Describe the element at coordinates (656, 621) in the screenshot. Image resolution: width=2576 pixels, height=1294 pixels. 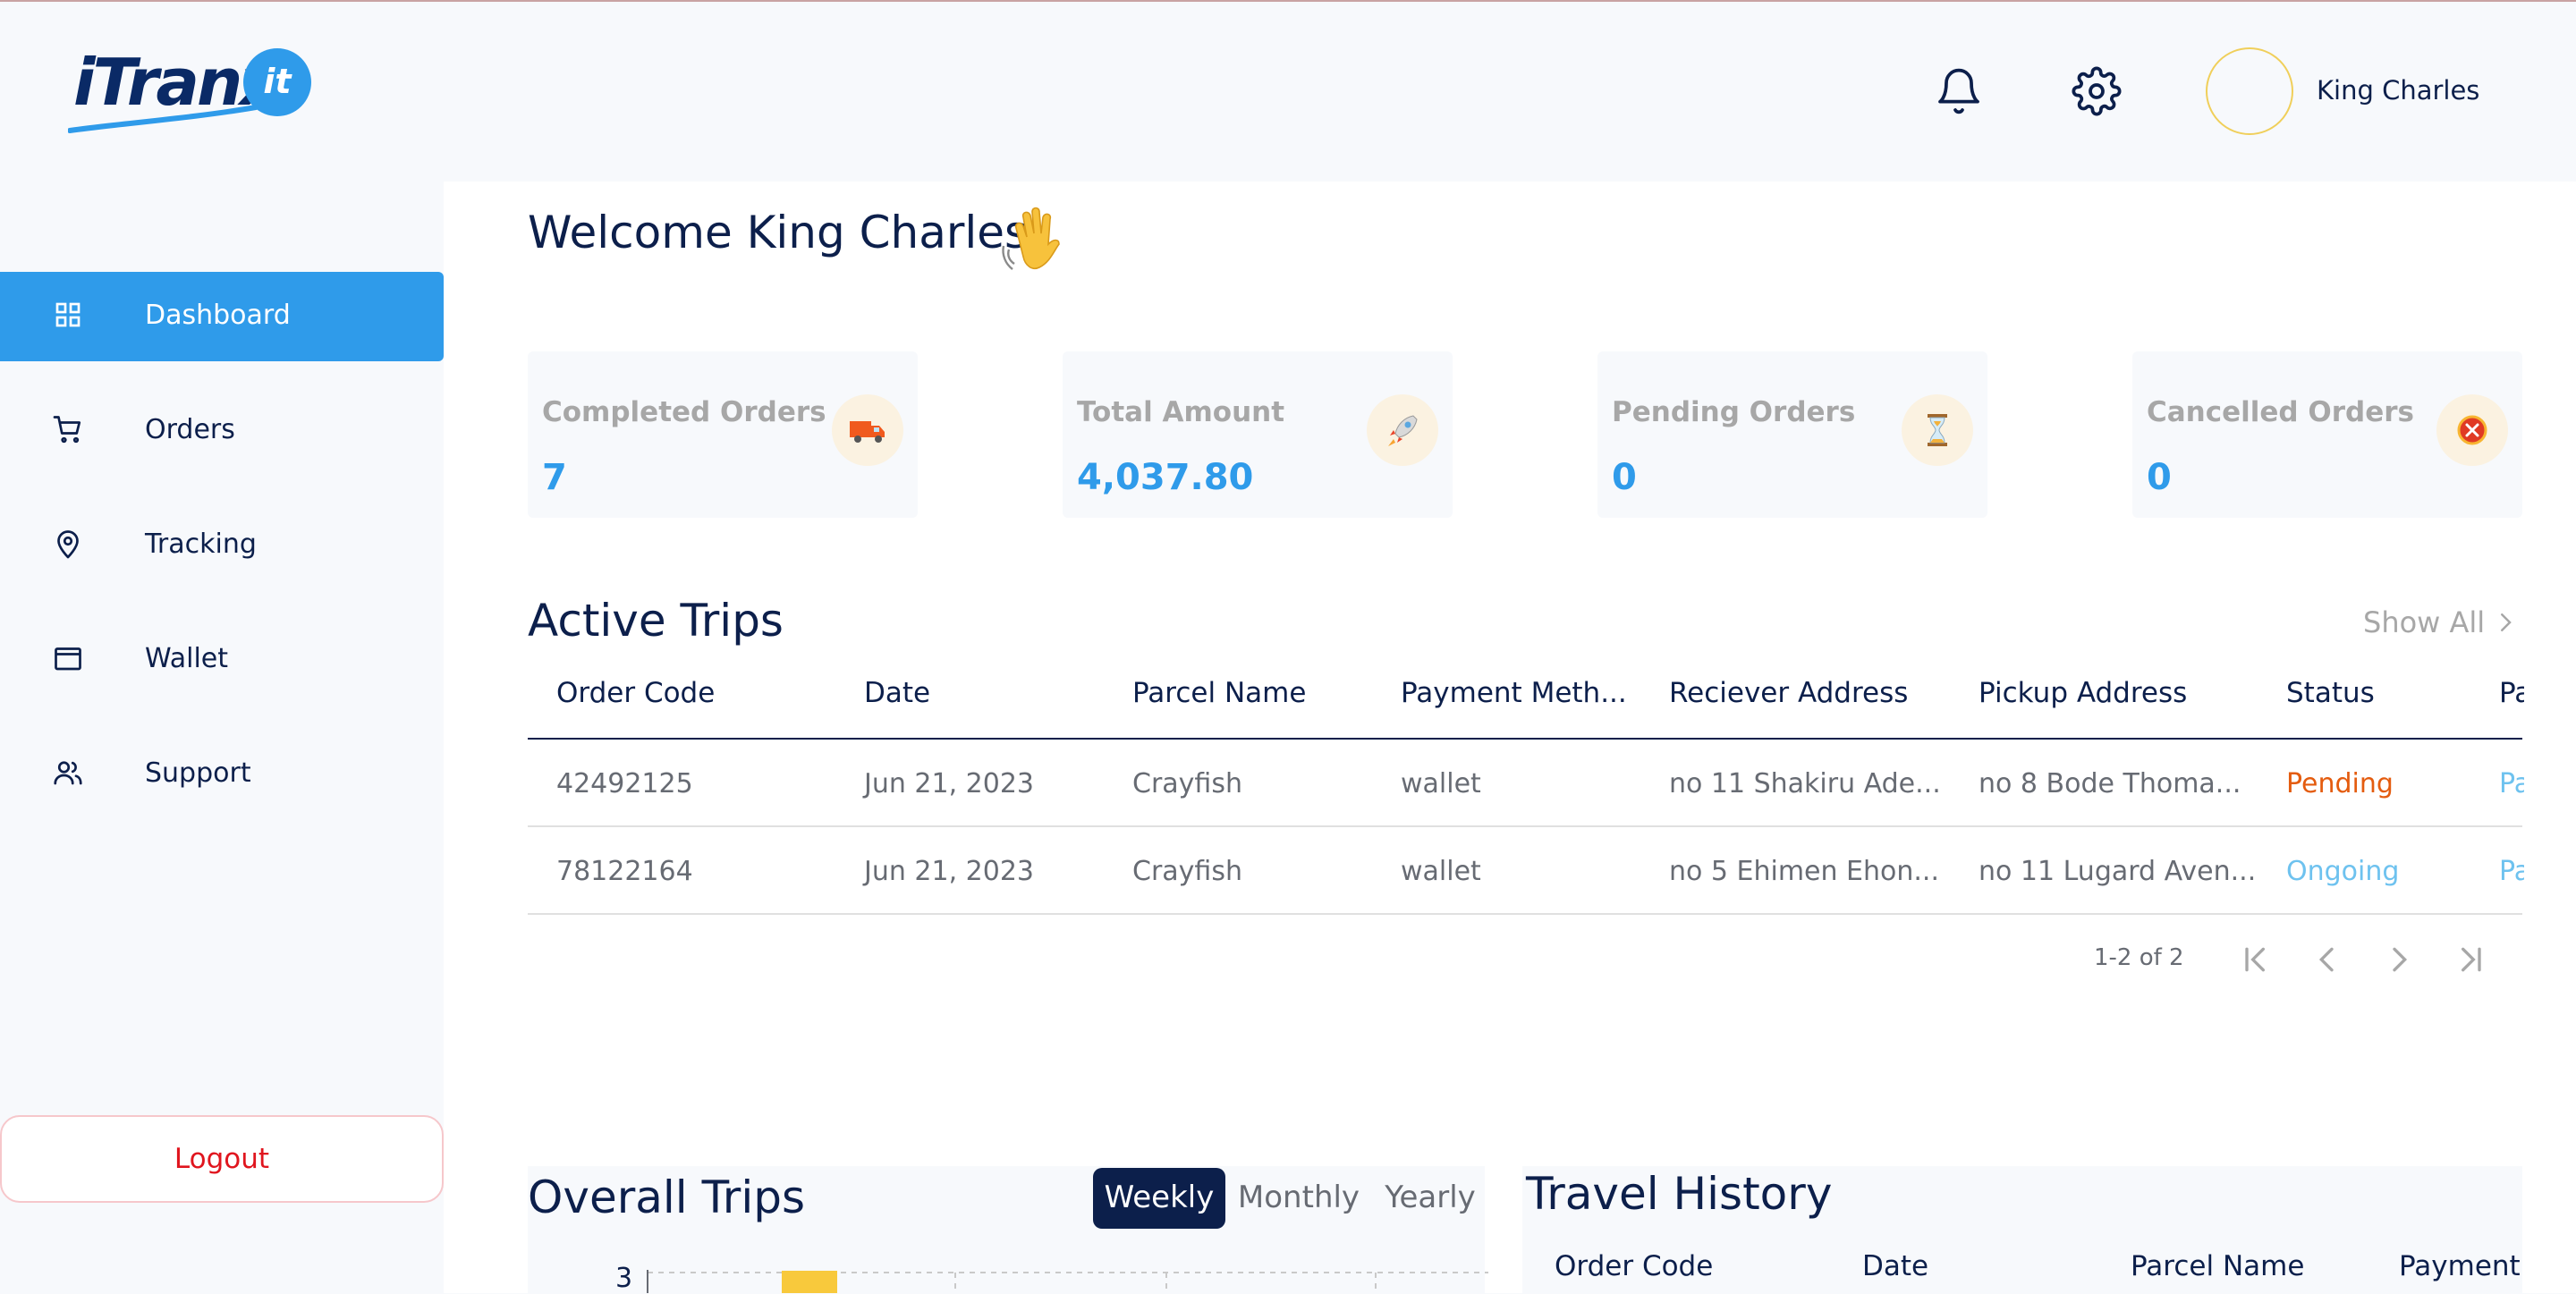
I see `active-trips-title: Active Trips` at that location.